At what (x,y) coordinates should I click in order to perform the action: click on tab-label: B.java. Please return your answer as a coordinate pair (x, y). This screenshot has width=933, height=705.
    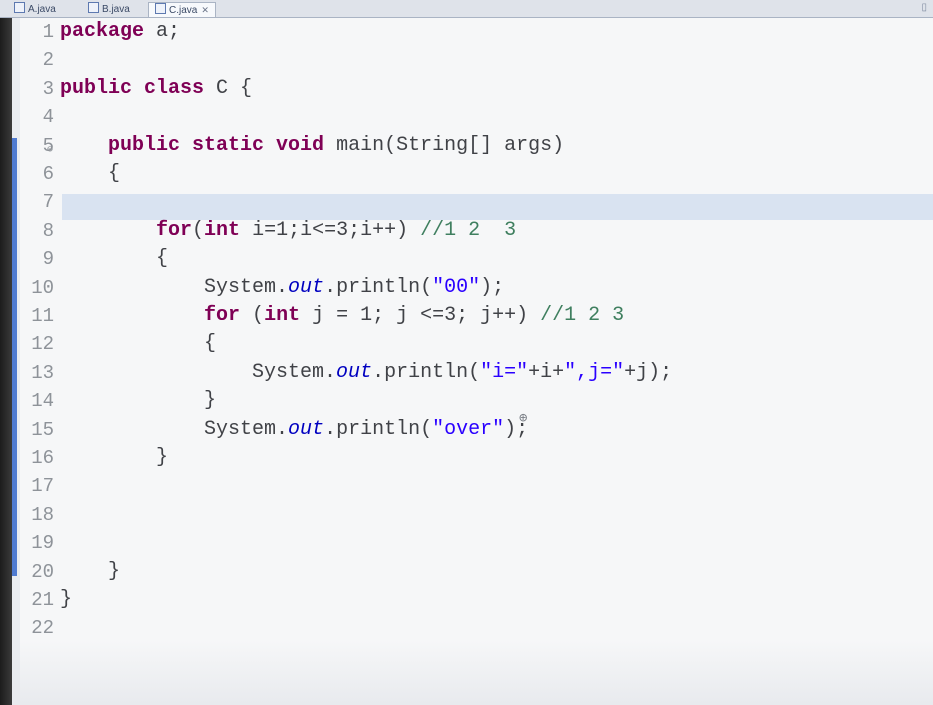
    Looking at the image, I should click on (116, 9).